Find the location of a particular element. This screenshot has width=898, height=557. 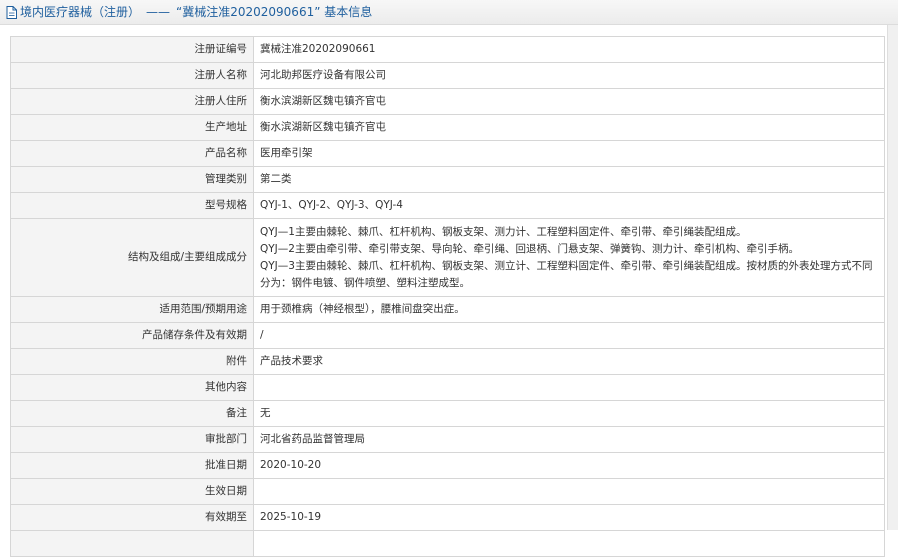

field-label: 结构及组成/主要组成成分 is located at coordinates (132, 257).